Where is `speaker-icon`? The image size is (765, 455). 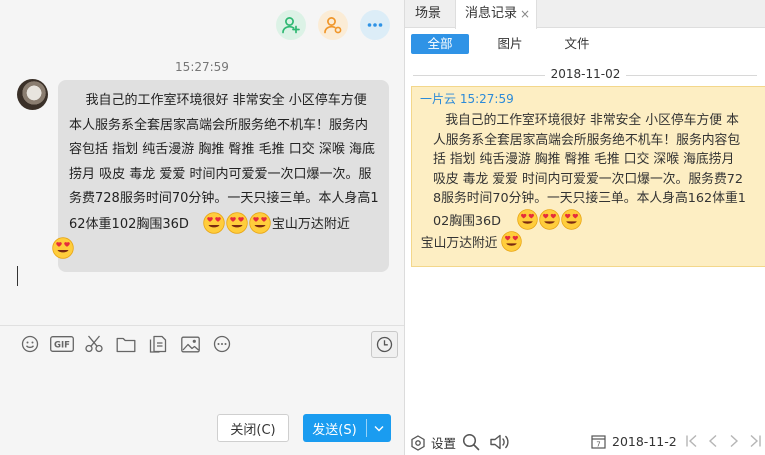 speaker-icon is located at coordinates (499, 442).